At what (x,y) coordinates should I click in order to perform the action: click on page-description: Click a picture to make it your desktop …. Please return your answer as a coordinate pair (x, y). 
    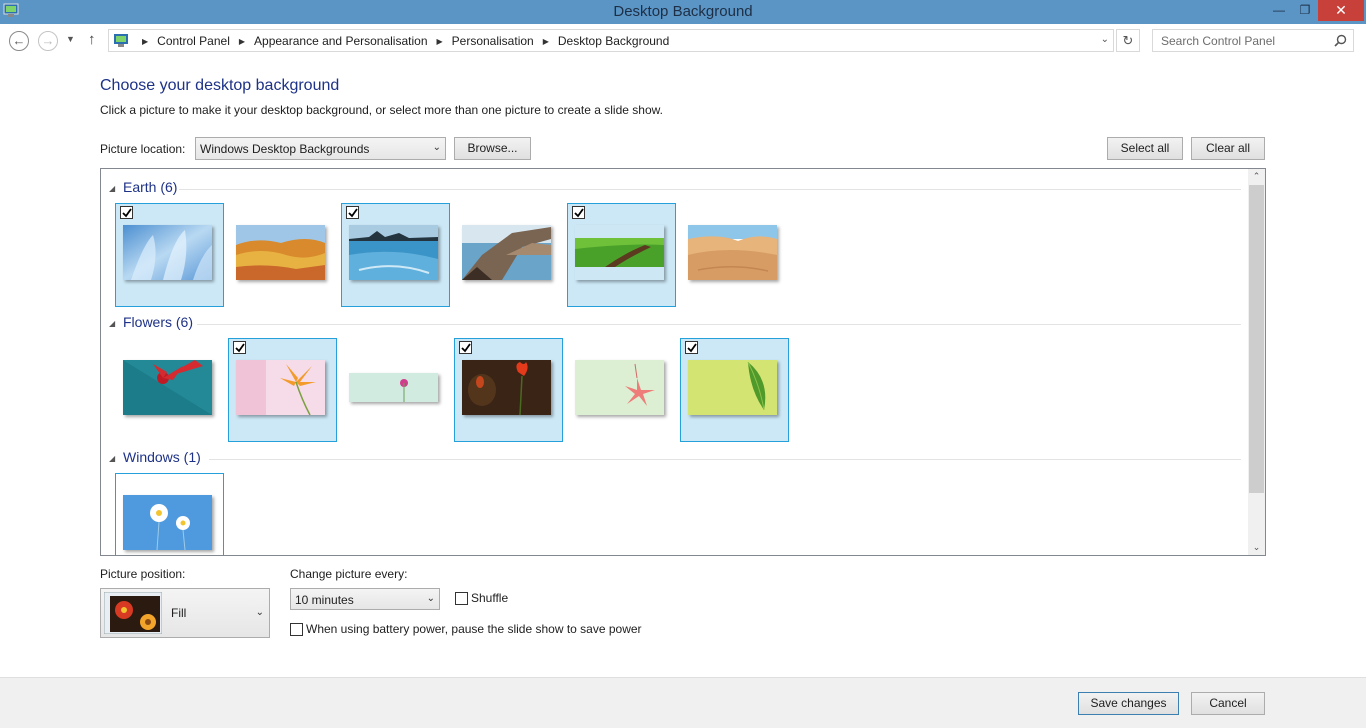
    Looking at the image, I should click on (381, 110).